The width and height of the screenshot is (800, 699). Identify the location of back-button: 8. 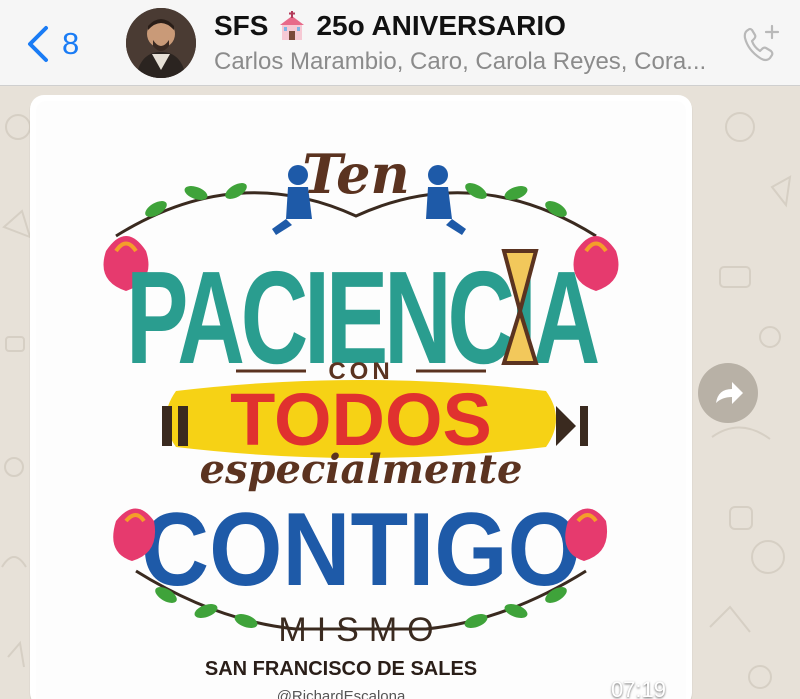
(50, 44).